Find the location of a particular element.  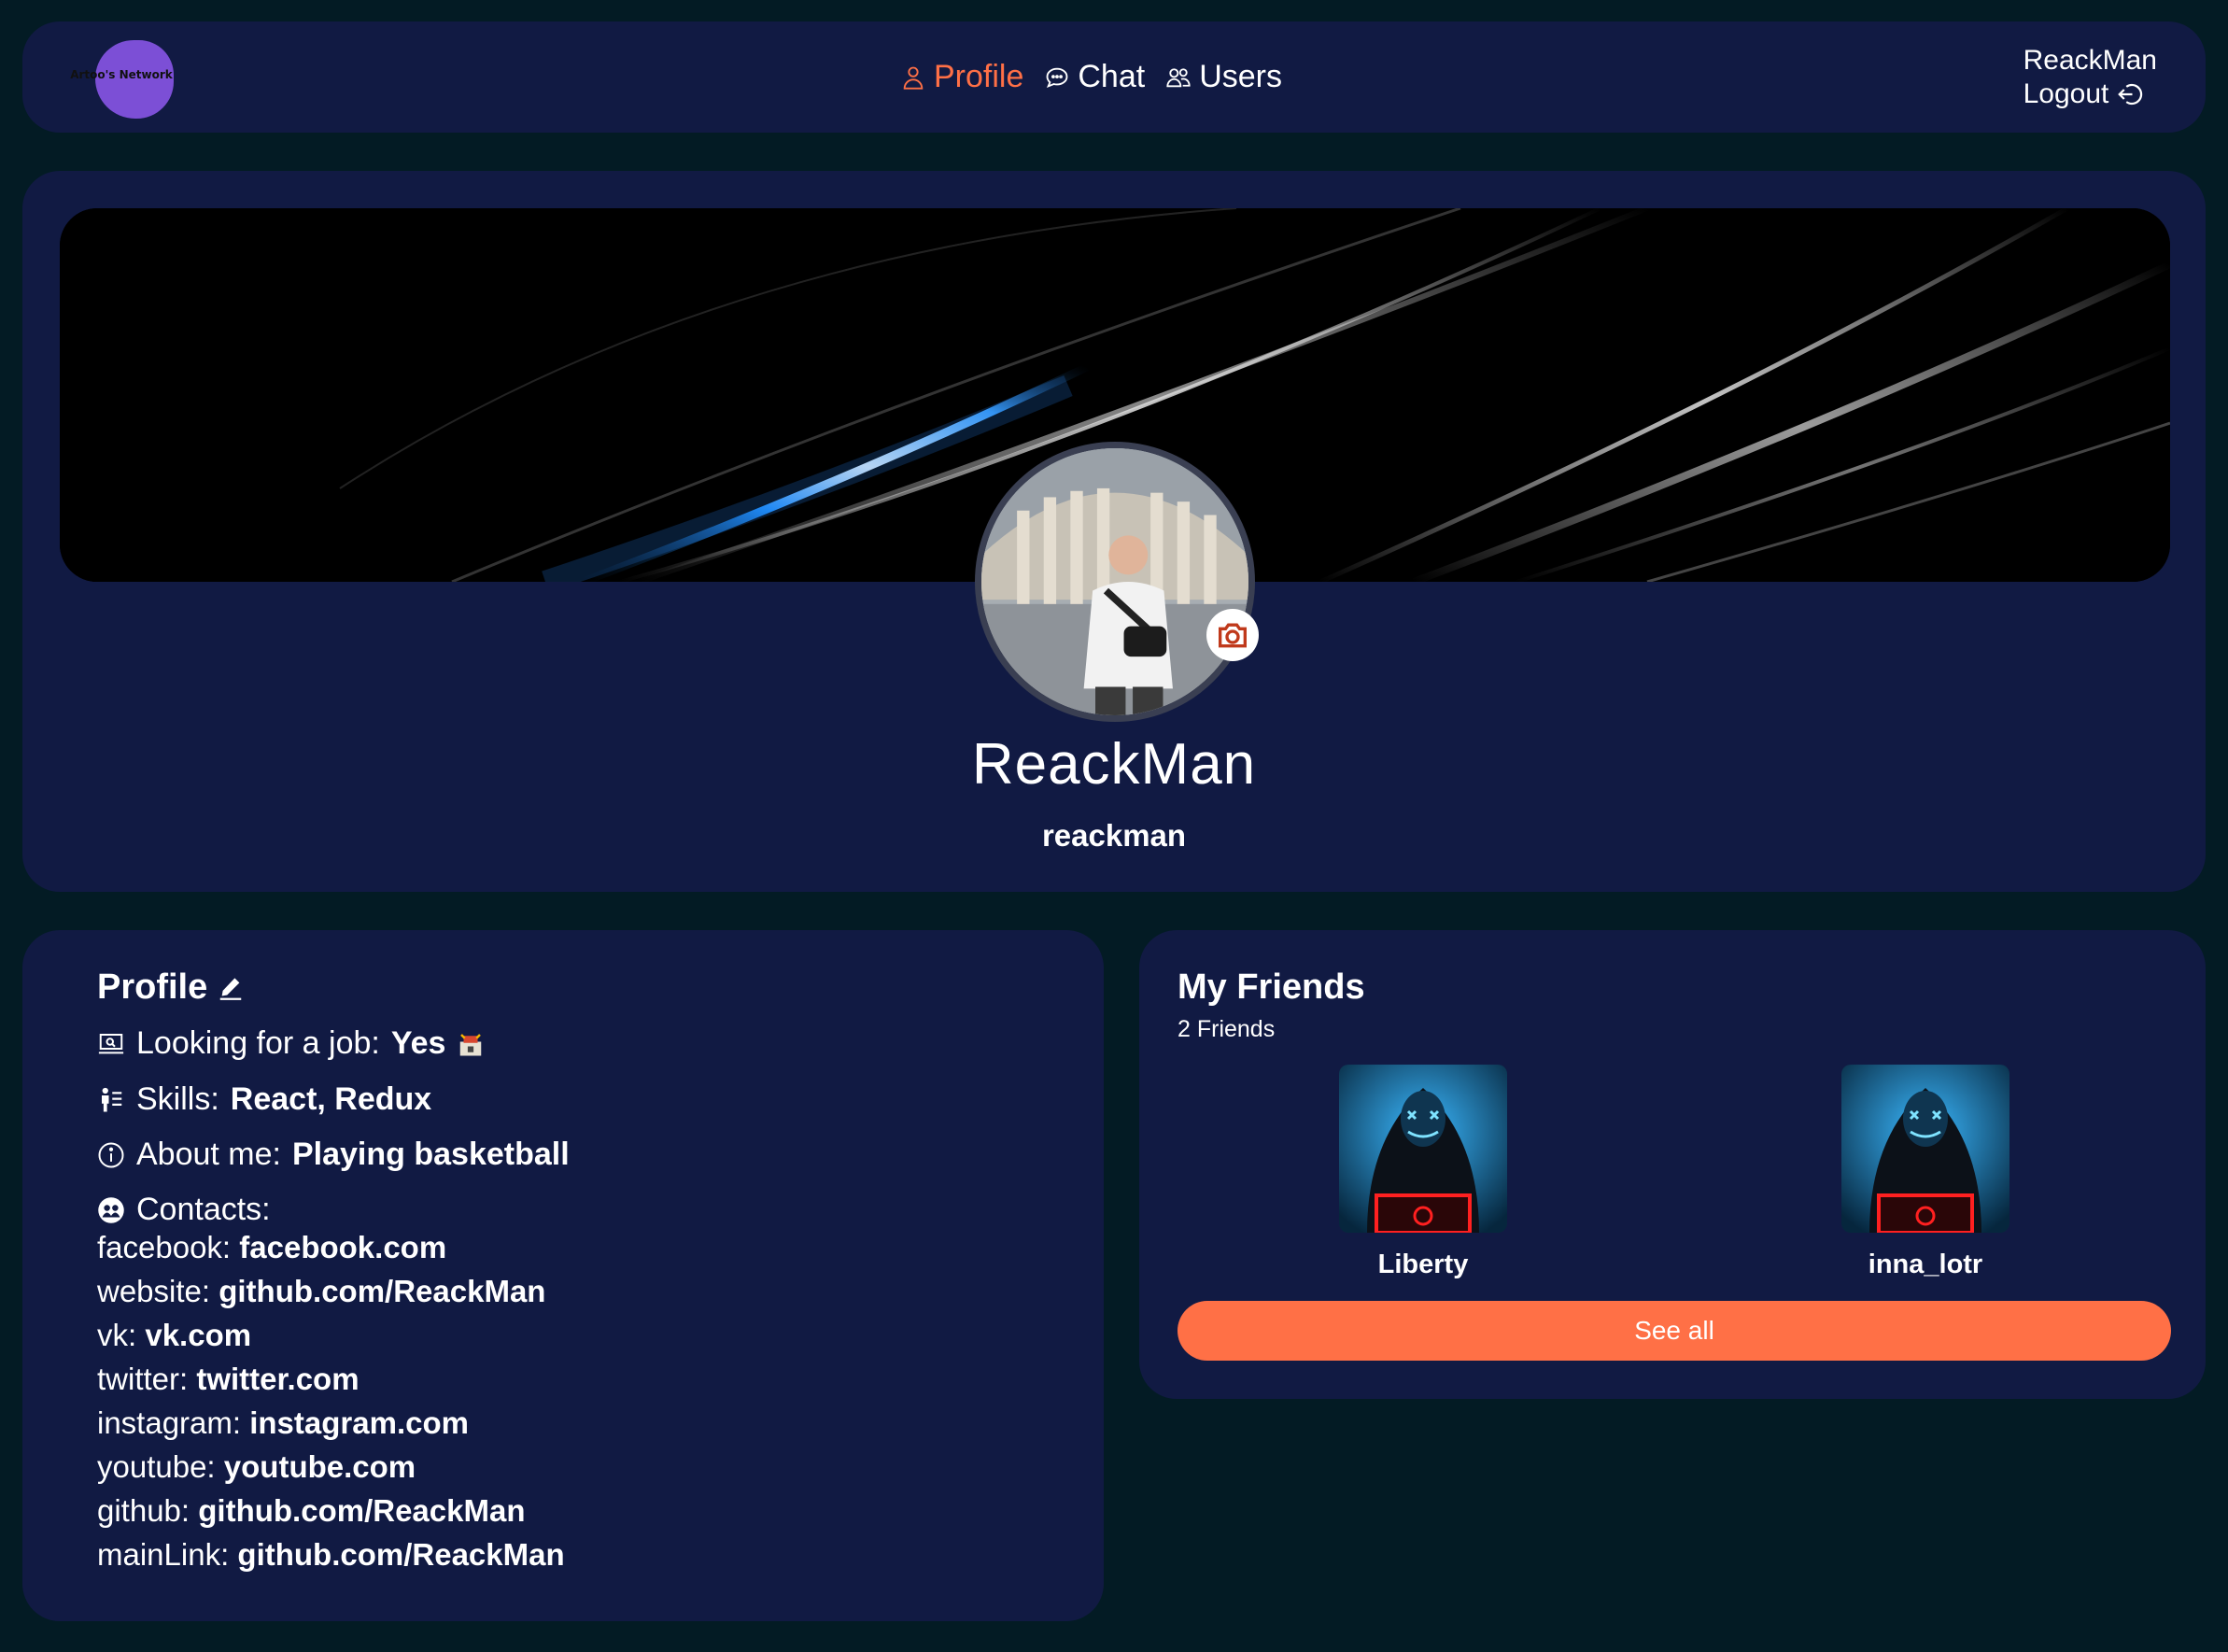

contact-link: youtube.com is located at coordinates (320, 1466).